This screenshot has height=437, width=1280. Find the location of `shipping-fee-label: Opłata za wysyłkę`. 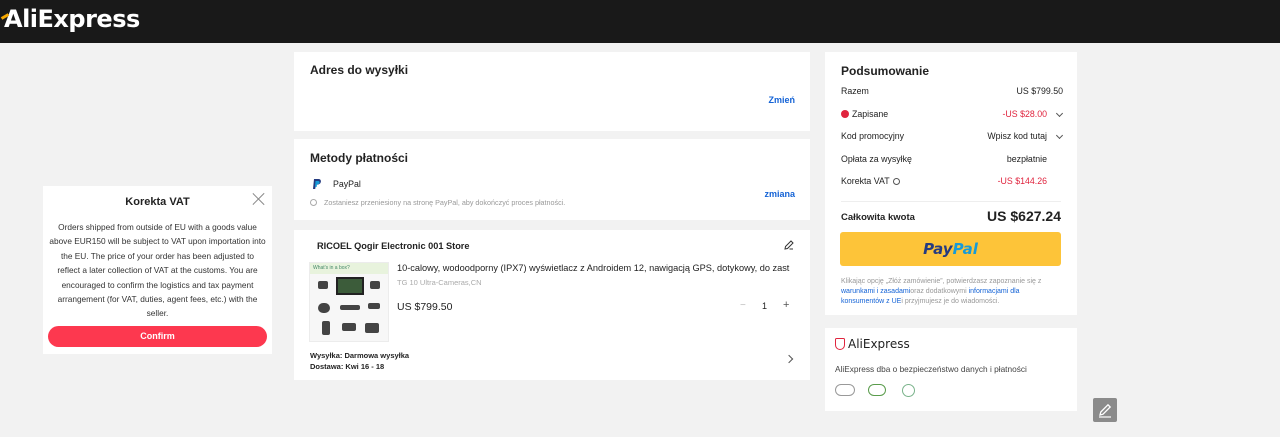

shipping-fee-label: Opłata za wysyłkę is located at coordinates (876, 159).